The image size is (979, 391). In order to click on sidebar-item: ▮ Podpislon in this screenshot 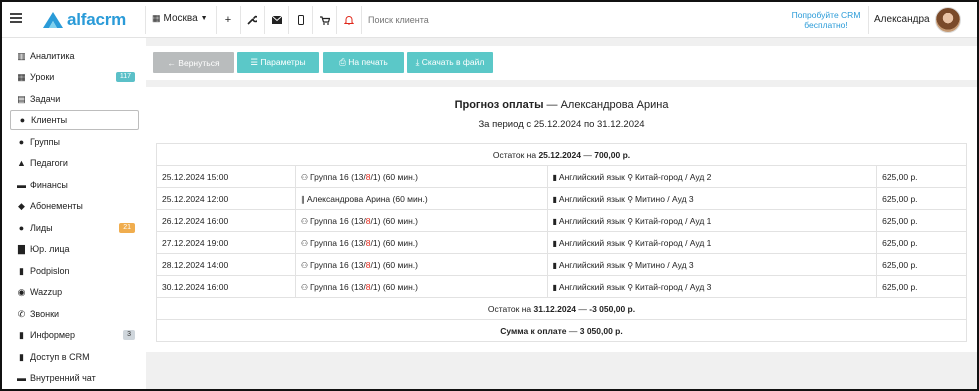, I will do `click(74, 271)`.